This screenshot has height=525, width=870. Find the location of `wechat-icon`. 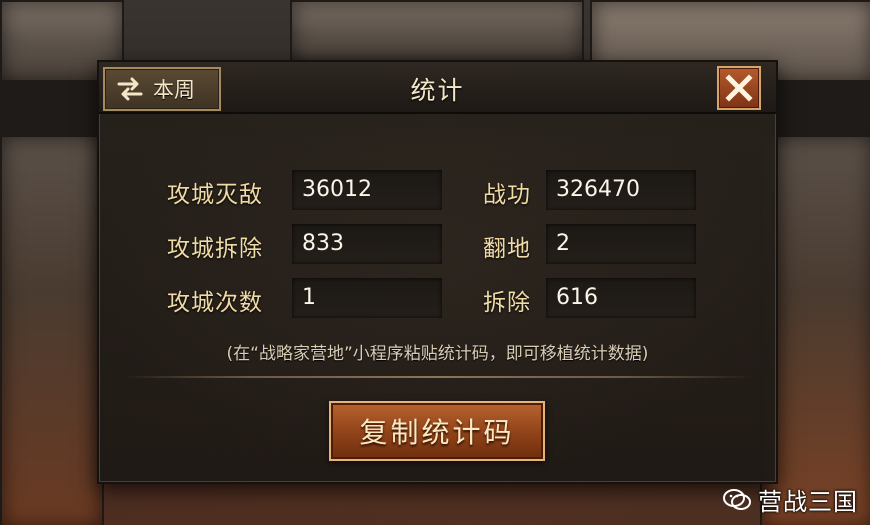

wechat-icon is located at coordinates (737, 499).